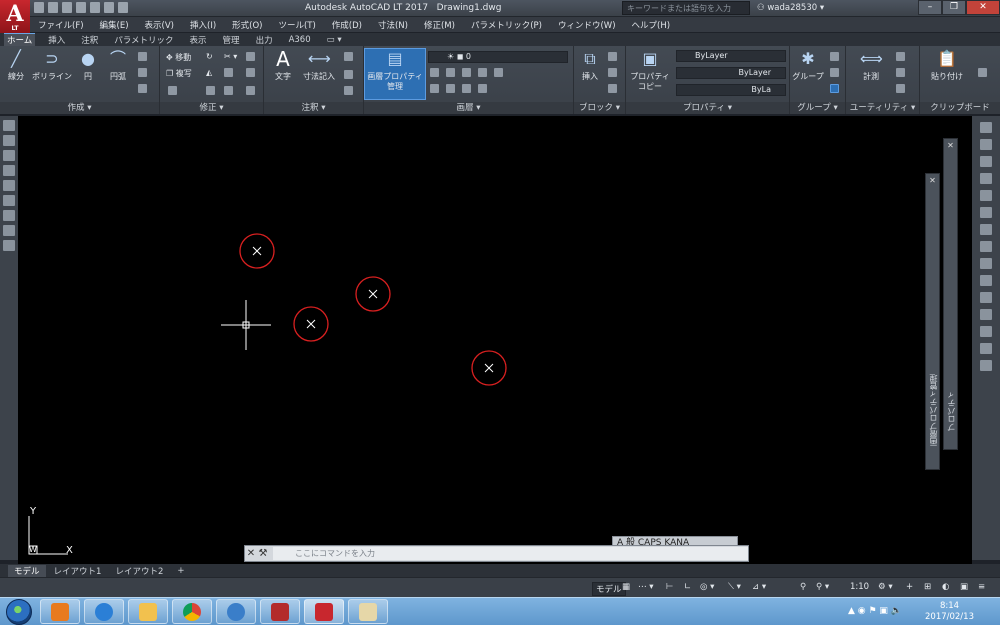 This screenshot has height=625, width=1000. Describe the element at coordinates (871, 65) in the screenshot. I see `measure-button: ⟺ 計測` at that location.